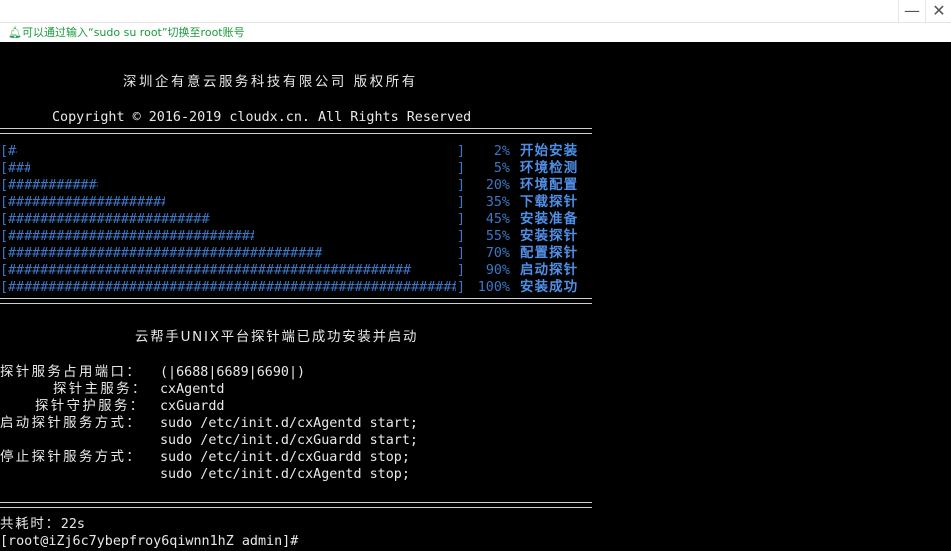 This screenshot has width=951, height=551. Describe the element at coordinates (549, 202) in the screenshot. I see `progress-label: 下载探针` at that location.